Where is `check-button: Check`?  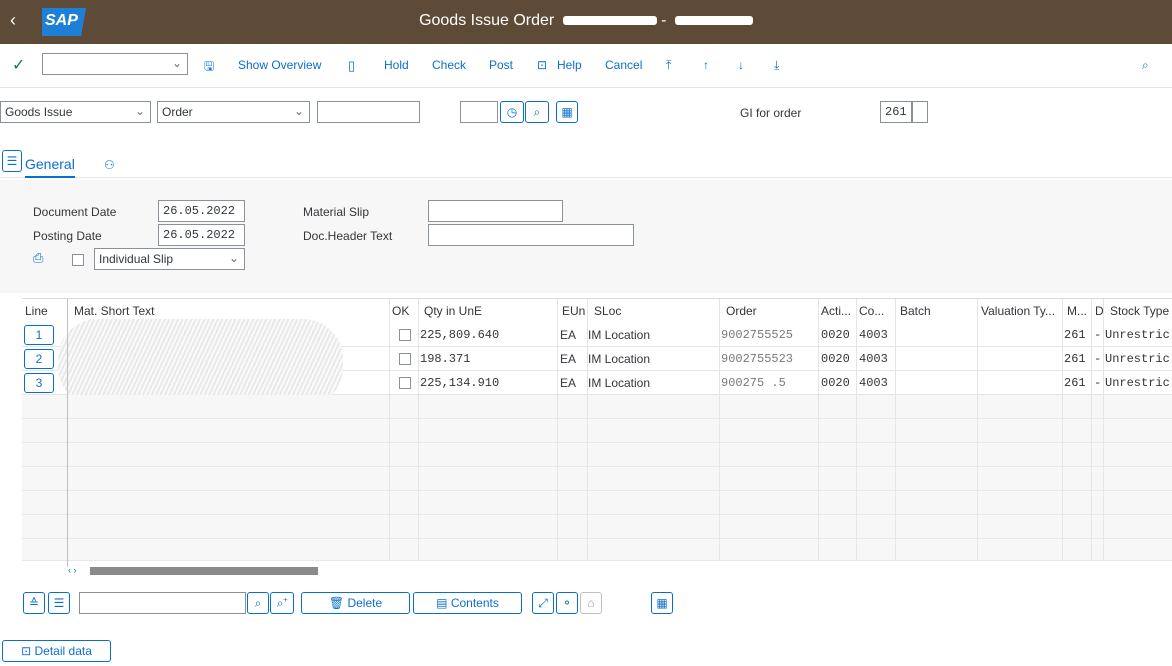 check-button: Check is located at coordinates (449, 65).